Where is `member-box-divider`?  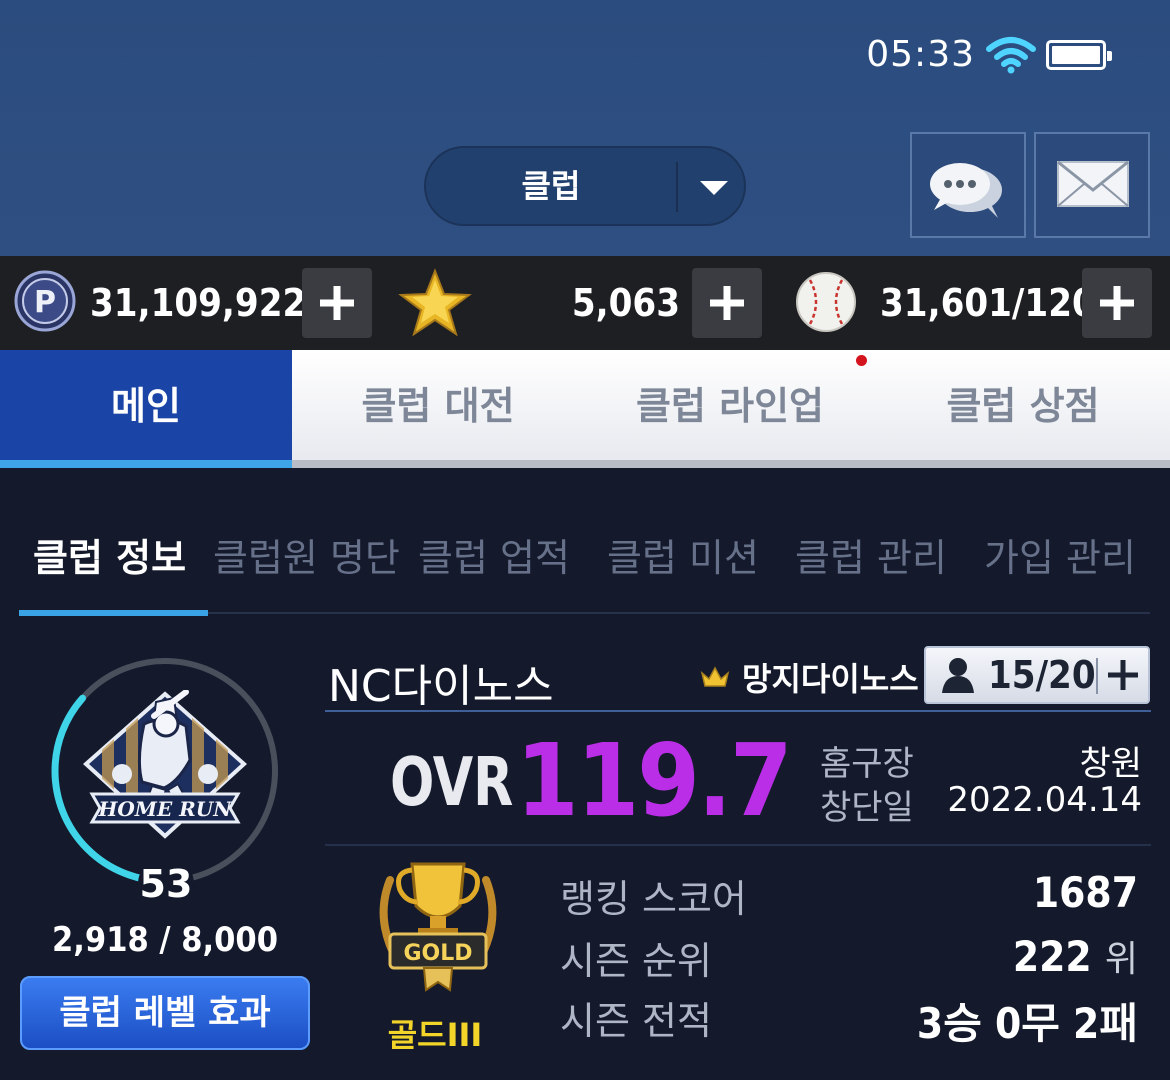 member-box-divider is located at coordinates (1097, 676).